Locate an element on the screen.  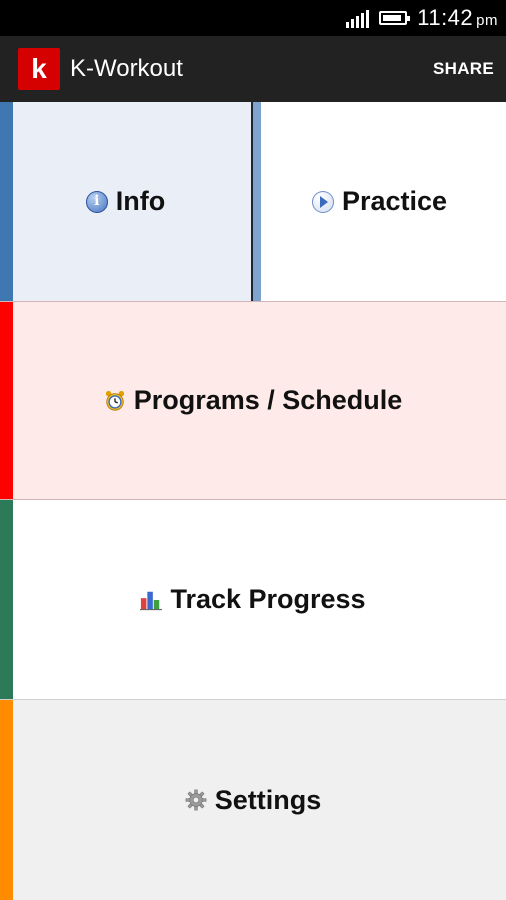
gear-icon is located at coordinates (196, 800).